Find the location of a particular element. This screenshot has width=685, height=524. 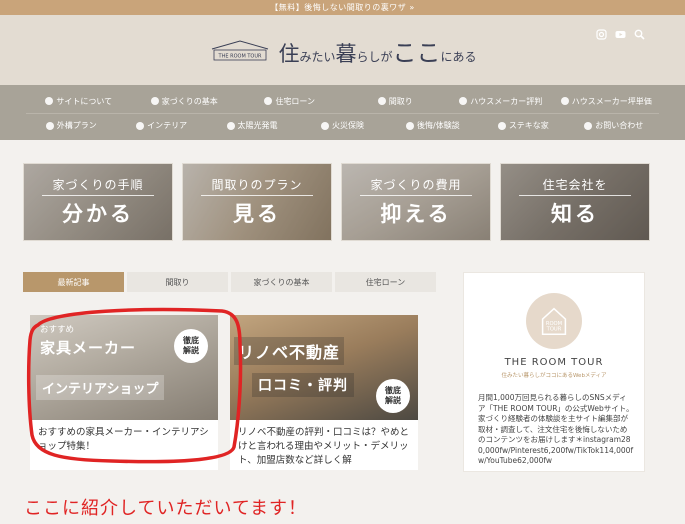

tagline-part: ここ is located at coordinates (416, 52).